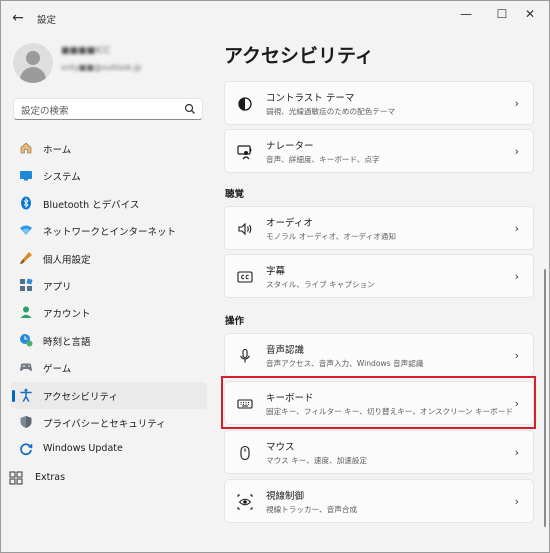 This screenshot has height=553, width=550. I want to click on speaker-icon, so click(245, 229).